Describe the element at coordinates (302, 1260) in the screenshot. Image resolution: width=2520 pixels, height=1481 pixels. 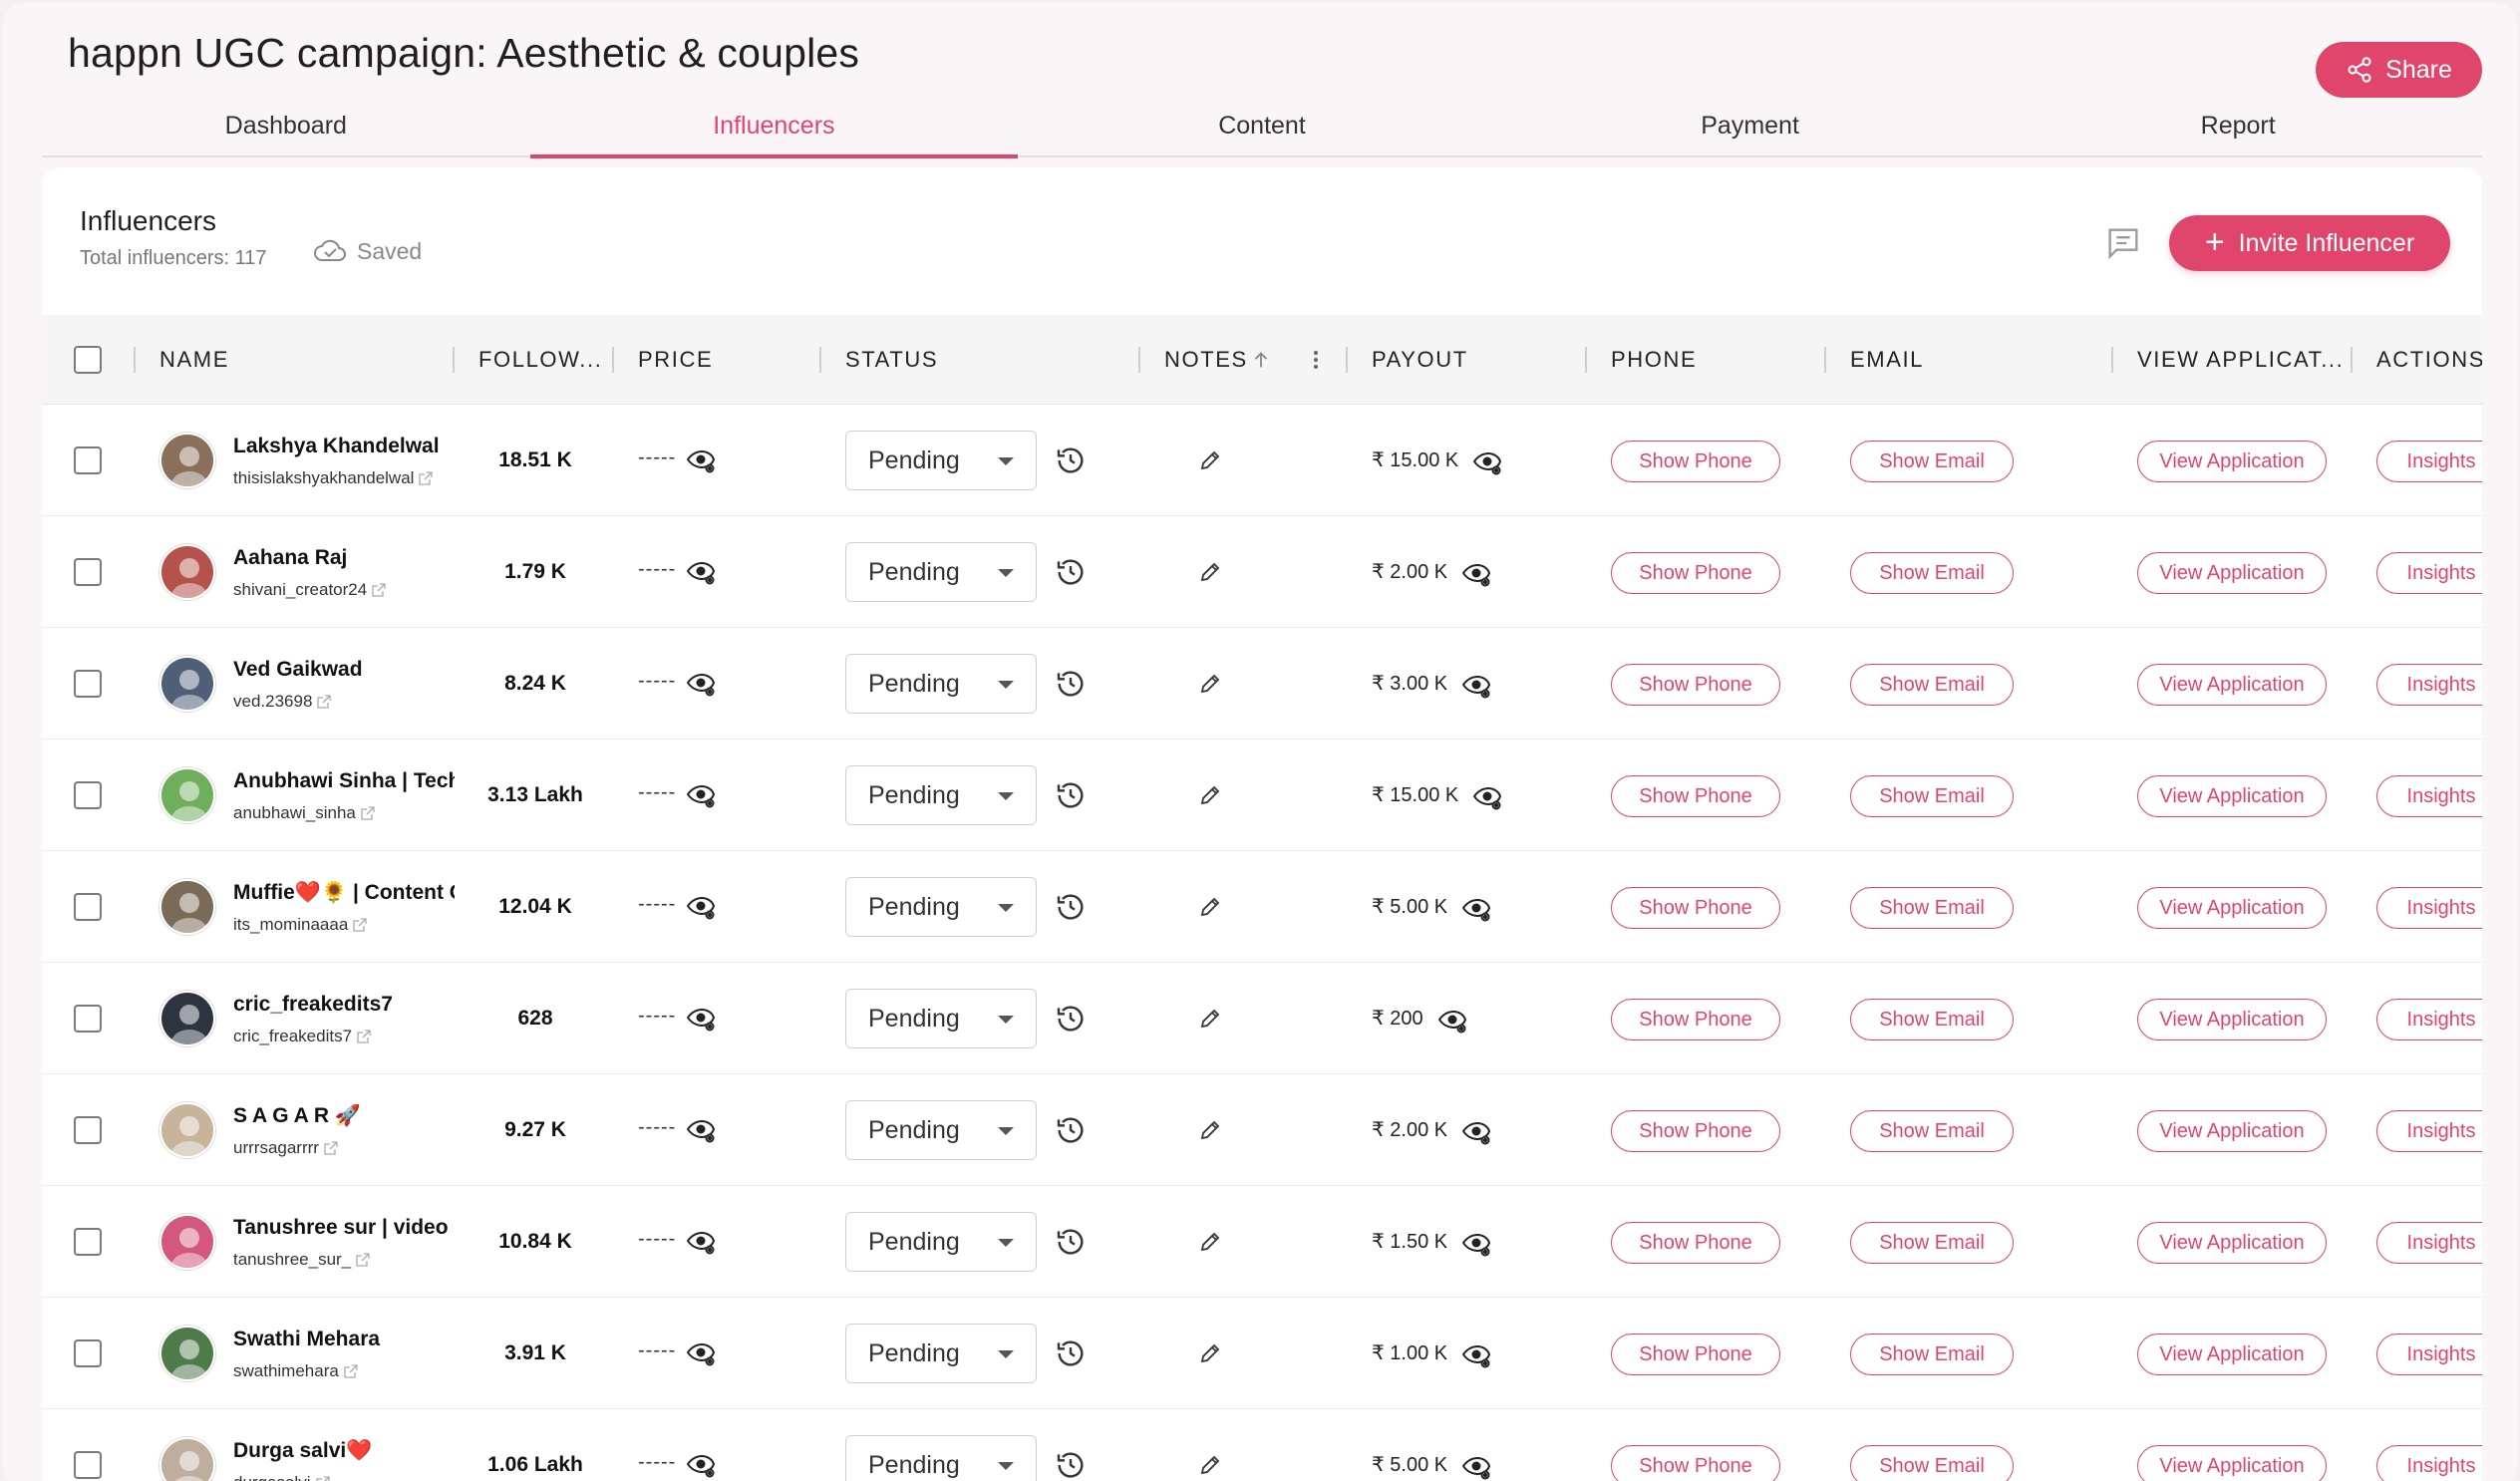
I see `influencer-handle: tanushree_sur_` at that location.